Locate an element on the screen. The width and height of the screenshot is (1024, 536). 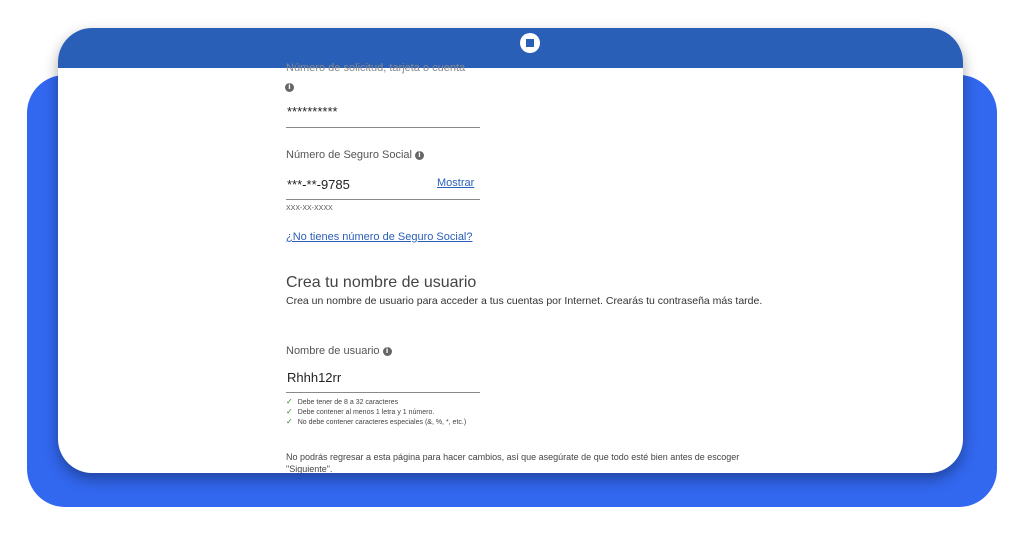
username-input-underline is located at coordinates (383, 392).